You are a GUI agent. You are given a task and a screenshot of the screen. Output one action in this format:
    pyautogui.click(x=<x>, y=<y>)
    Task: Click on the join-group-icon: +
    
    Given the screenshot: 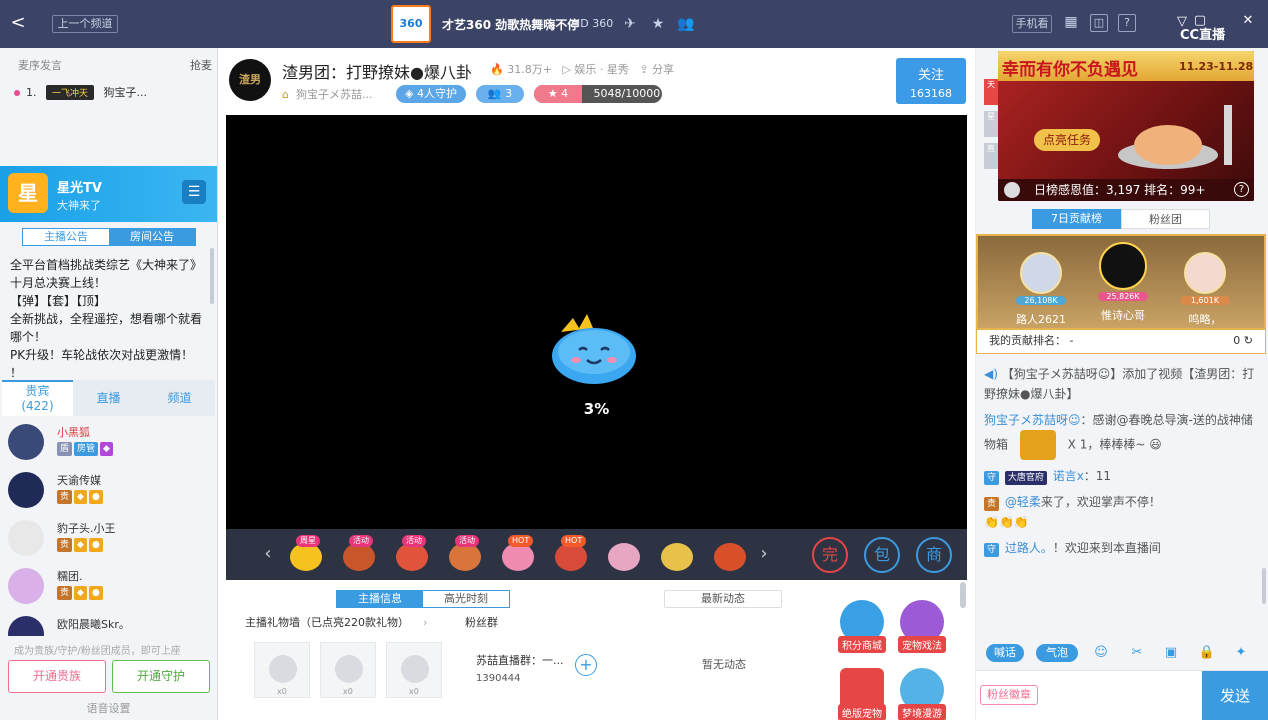 What is the action you would take?
    pyautogui.click(x=586, y=665)
    